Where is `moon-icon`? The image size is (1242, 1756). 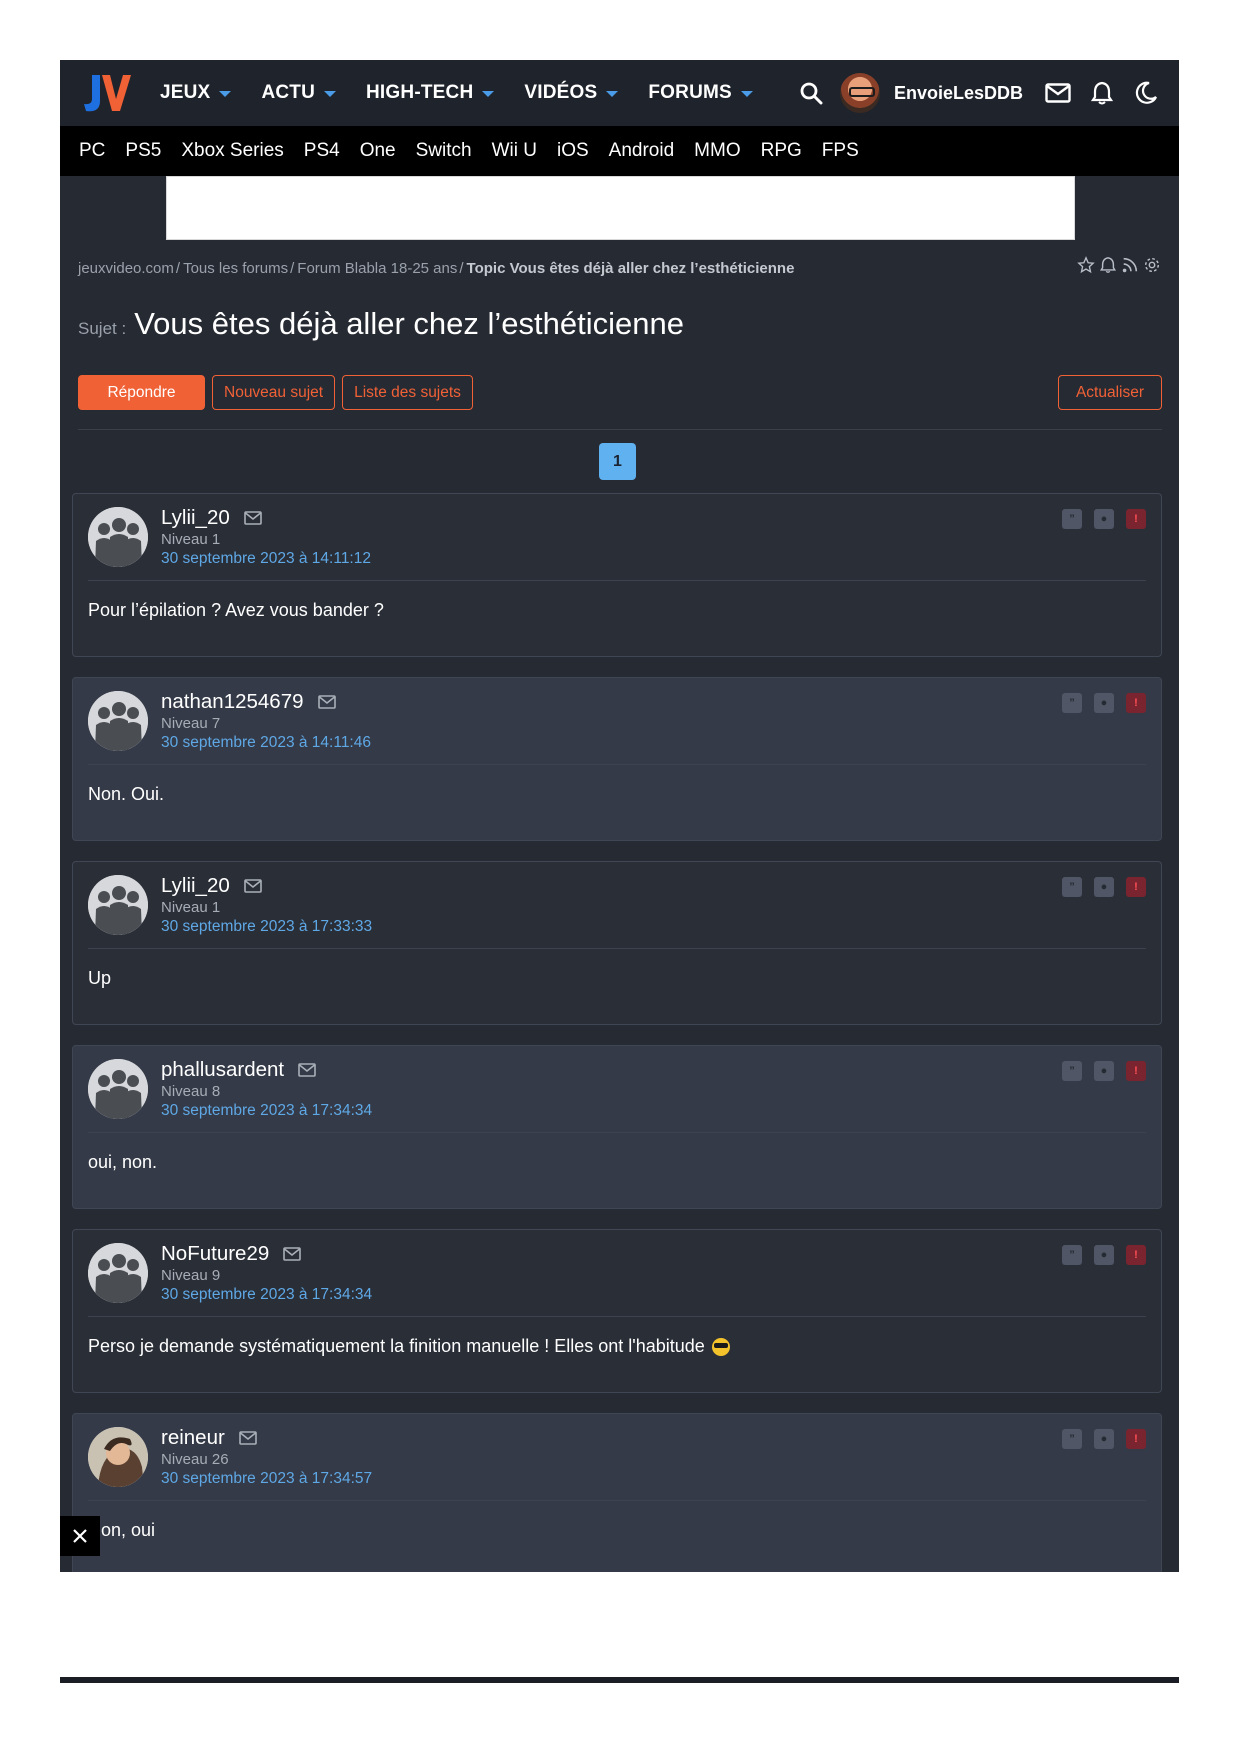
moon-icon is located at coordinates (1146, 93).